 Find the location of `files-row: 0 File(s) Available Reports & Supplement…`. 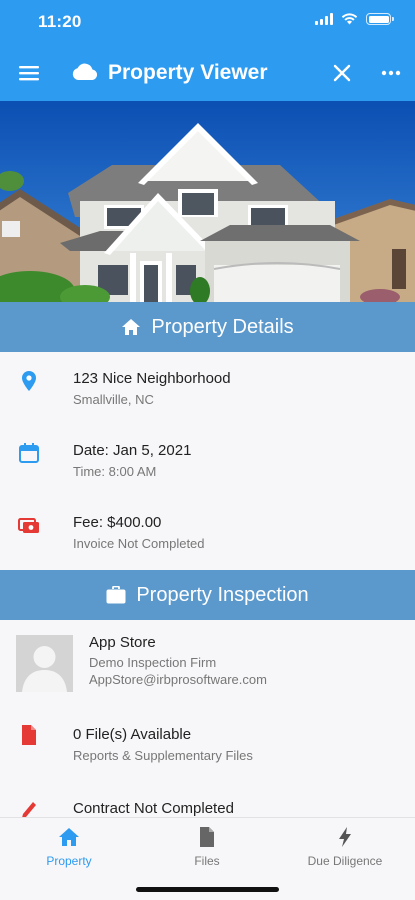

files-row: 0 File(s) Available Reports & Supplement… is located at coordinates (207, 743).